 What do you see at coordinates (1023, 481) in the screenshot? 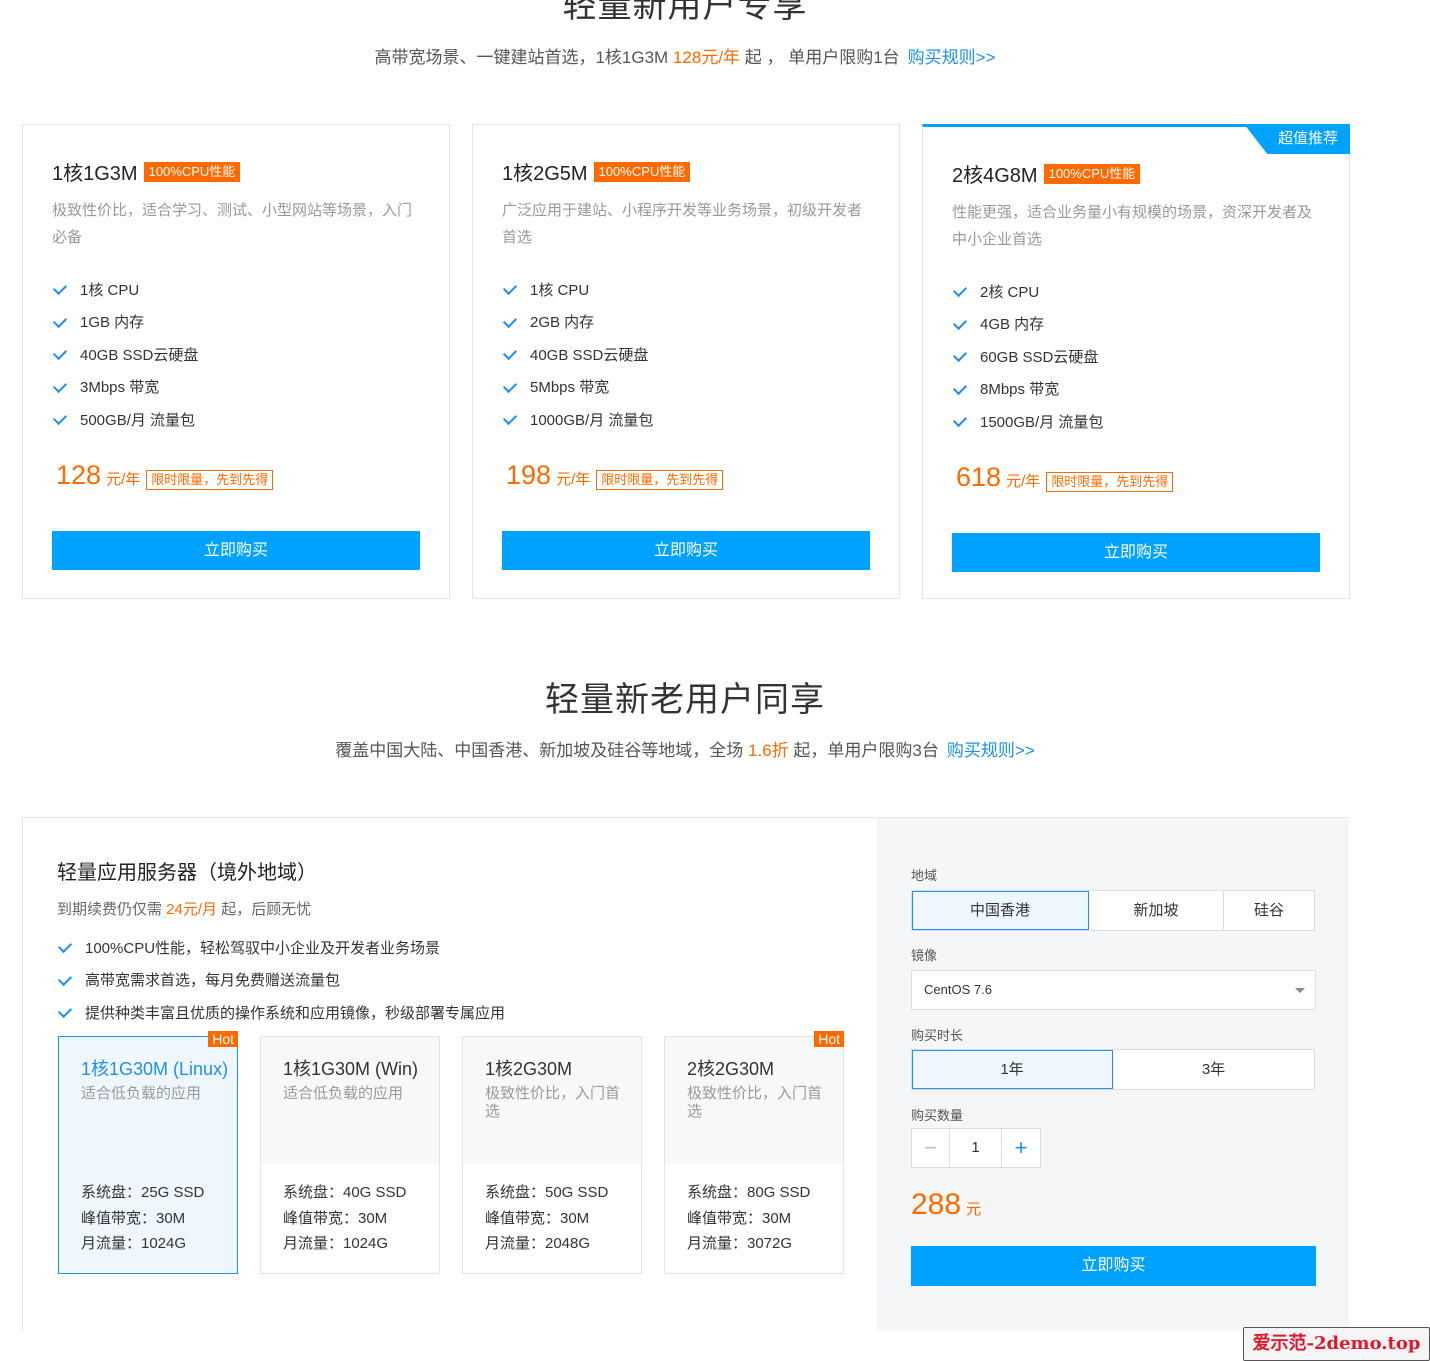
I see `price-unit: 元/年` at bounding box center [1023, 481].